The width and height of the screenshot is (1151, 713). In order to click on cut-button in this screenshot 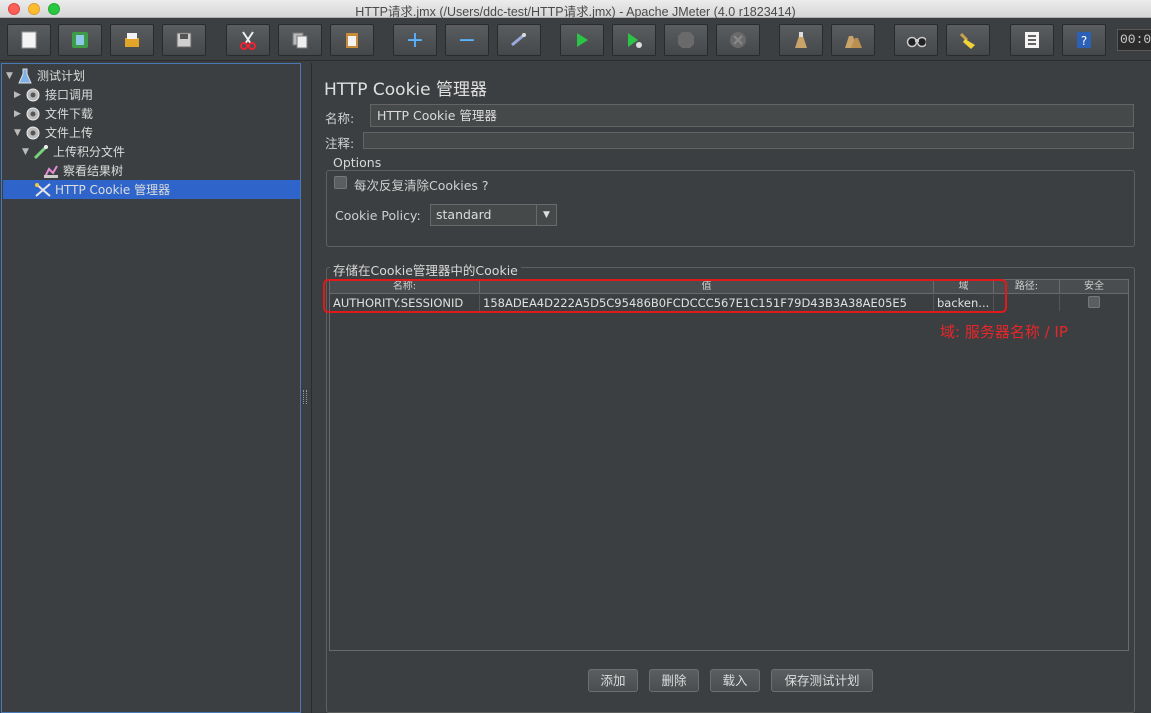, I will do `click(248, 40)`.